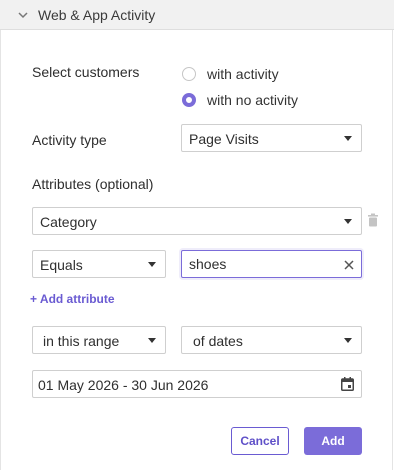  I want to click on radio-with-activity-label: with activity, so click(243, 74).